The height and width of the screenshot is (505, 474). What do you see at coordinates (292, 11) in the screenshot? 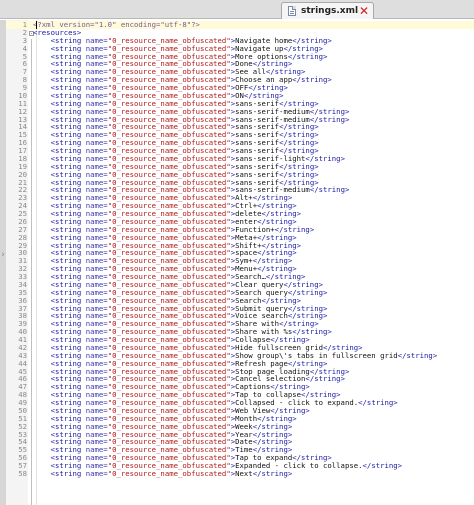
I see `xml-file-icon` at bounding box center [292, 11].